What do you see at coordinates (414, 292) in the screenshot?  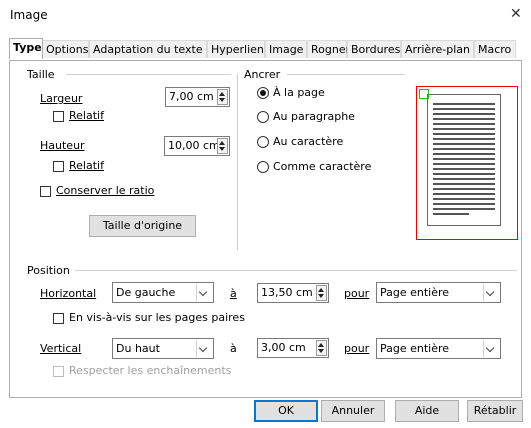 I see `horizontal-relation-value: Page entière` at bounding box center [414, 292].